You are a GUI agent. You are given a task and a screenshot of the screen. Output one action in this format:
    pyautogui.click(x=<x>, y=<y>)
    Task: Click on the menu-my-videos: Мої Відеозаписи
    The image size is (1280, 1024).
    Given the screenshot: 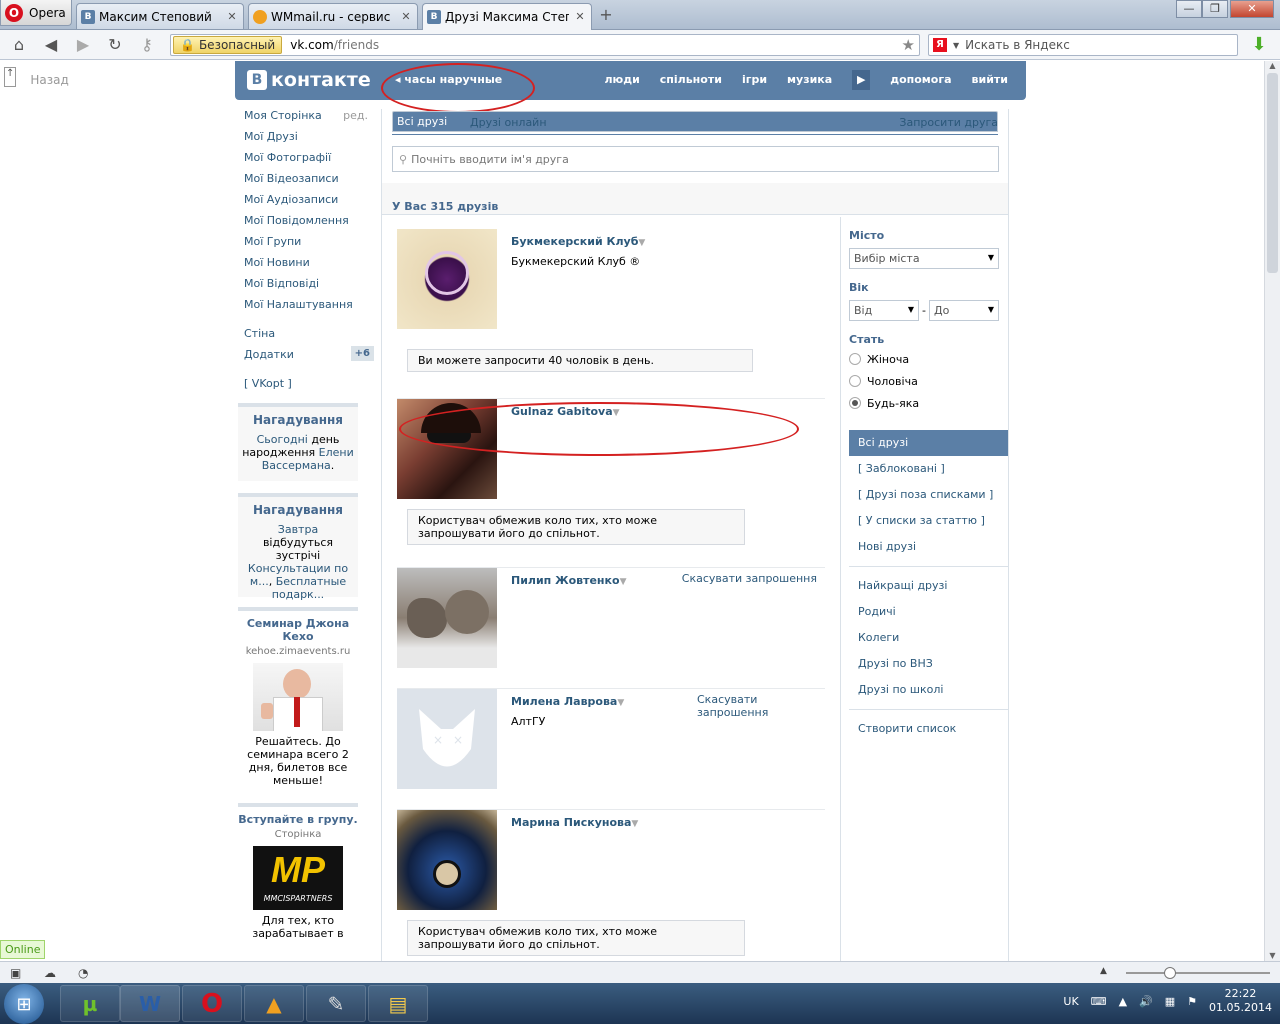 What is the action you would take?
    pyautogui.click(x=309, y=182)
    